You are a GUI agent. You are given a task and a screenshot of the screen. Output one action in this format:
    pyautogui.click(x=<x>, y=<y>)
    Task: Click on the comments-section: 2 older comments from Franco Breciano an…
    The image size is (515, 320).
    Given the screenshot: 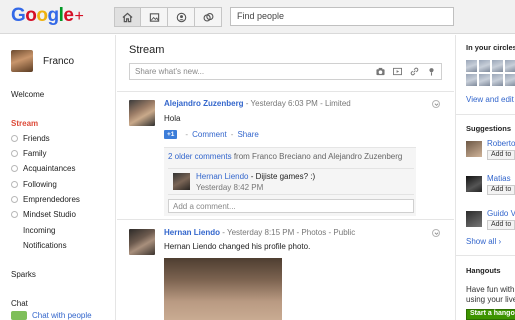 What is the action you would take?
    pyautogui.click(x=290, y=181)
    